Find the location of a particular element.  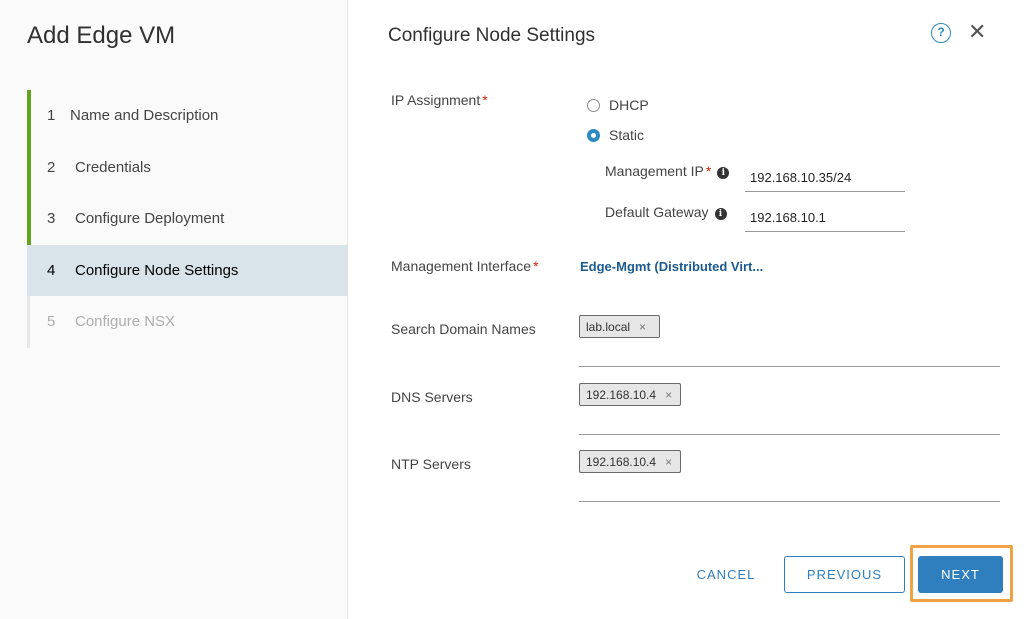

step-label: Credentials is located at coordinates (113, 167).